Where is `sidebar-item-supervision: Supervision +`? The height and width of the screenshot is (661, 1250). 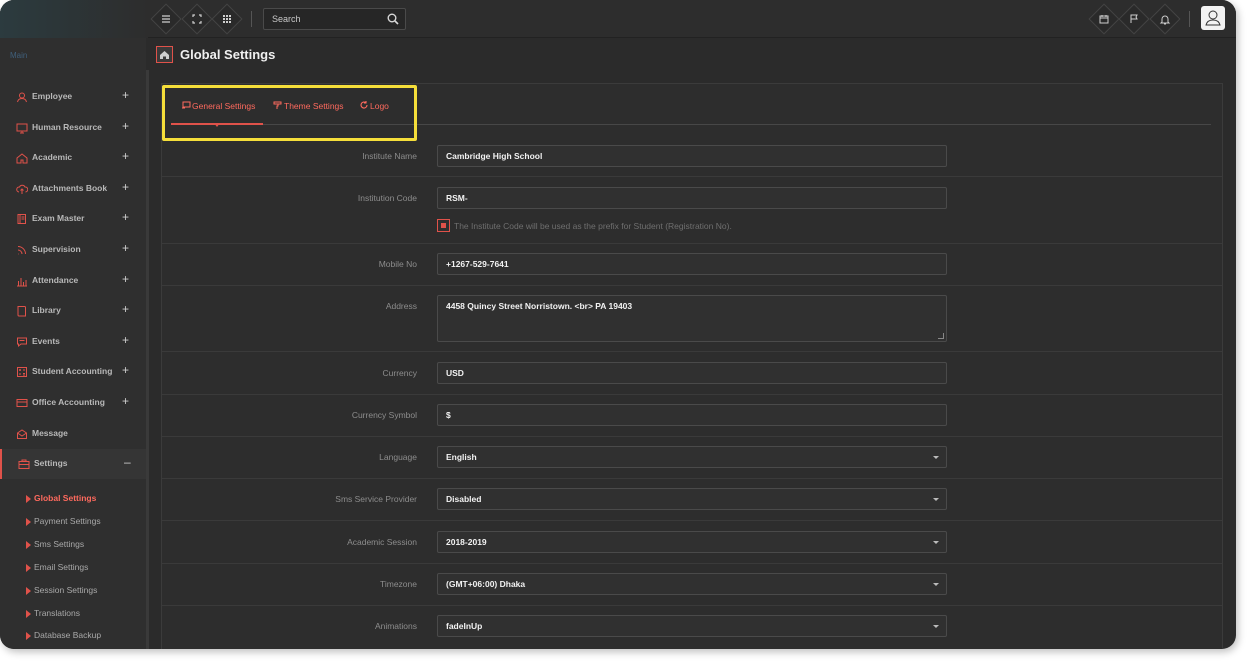 sidebar-item-supervision: Supervision + is located at coordinates (73, 250).